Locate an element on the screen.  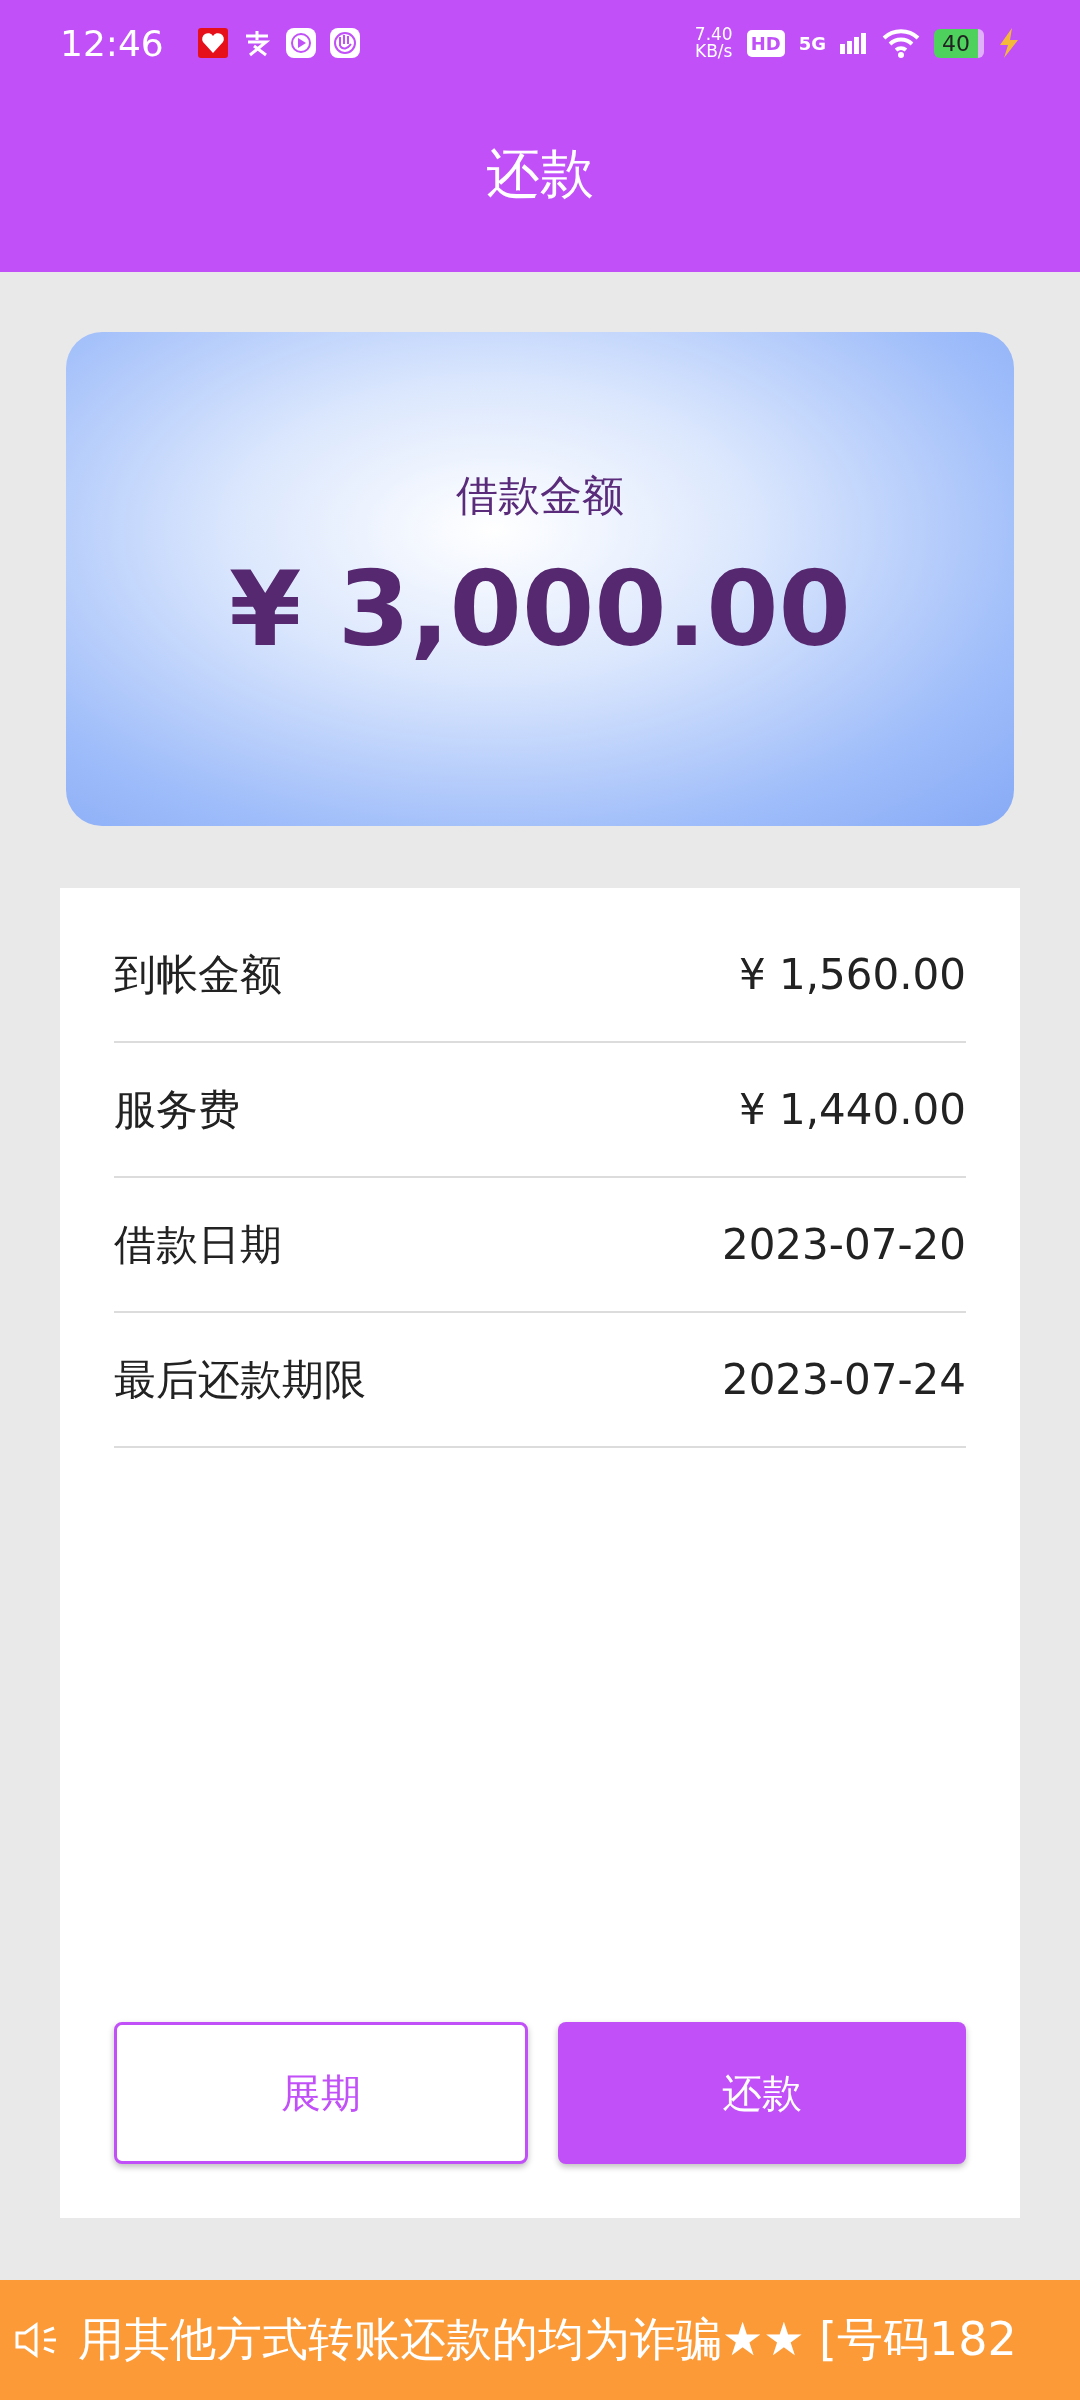
detail-value: ¥ 1,560.00 is located at coordinates (852, 974).